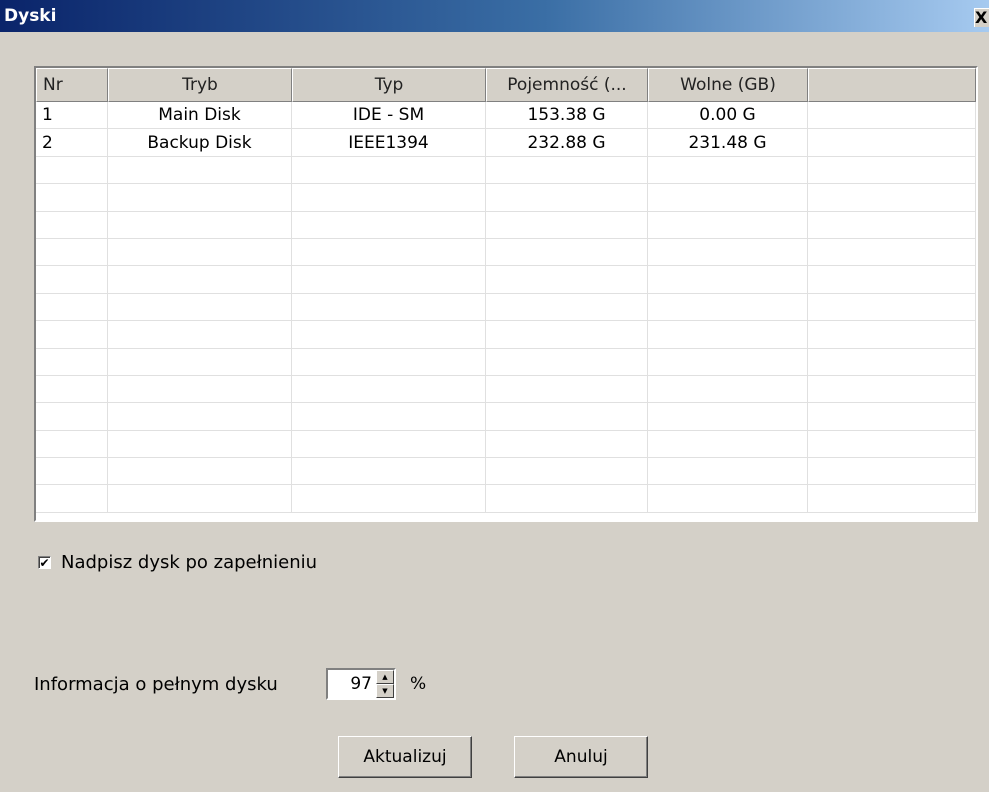  I want to click on cell-nr: 2, so click(72, 142).